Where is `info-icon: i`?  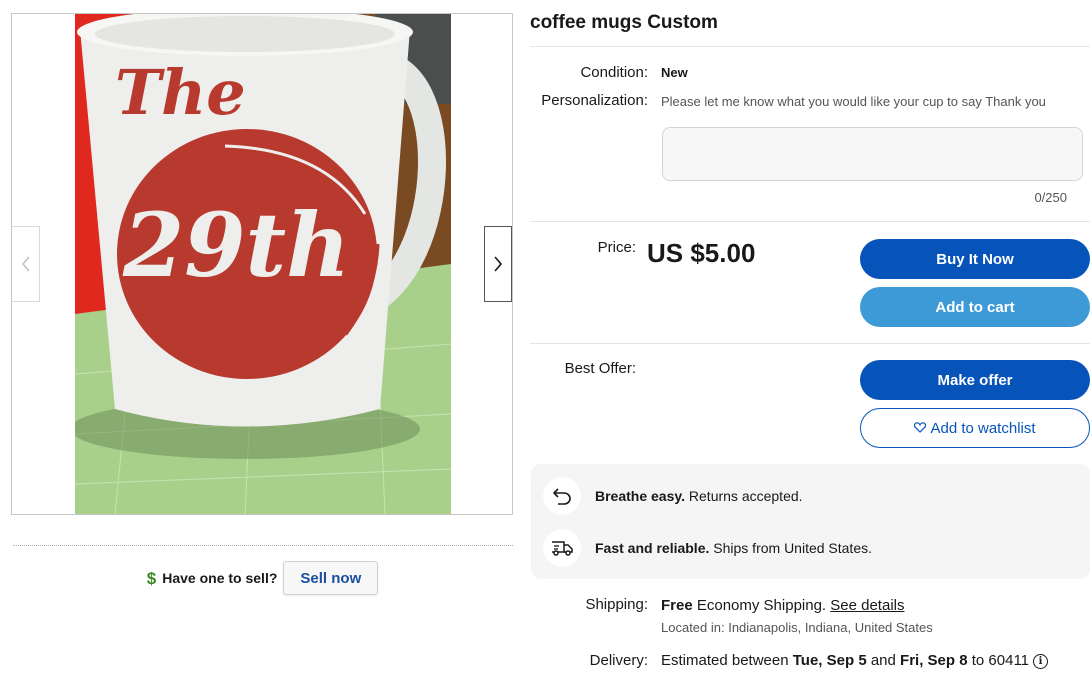
info-icon: i is located at coordinates (1041, 661).